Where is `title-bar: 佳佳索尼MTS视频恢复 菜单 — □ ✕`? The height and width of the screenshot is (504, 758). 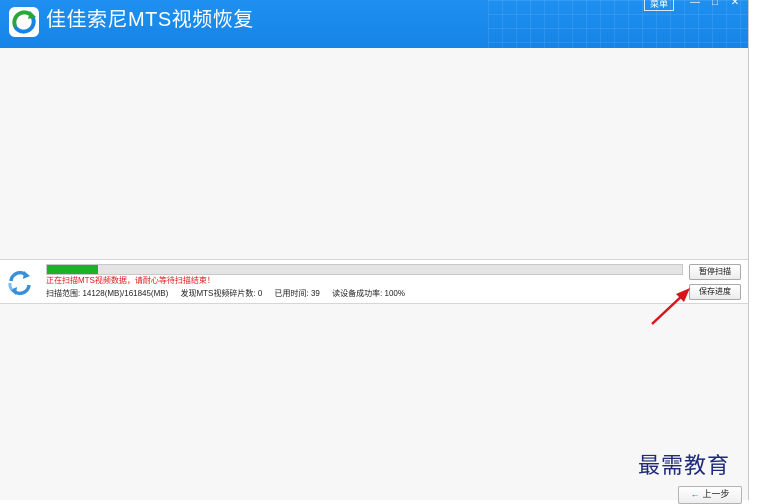 title-bar: 佳佳索尼MTS视频恢复 菜单 — □ ✕ is located at coordinates (374, 24).